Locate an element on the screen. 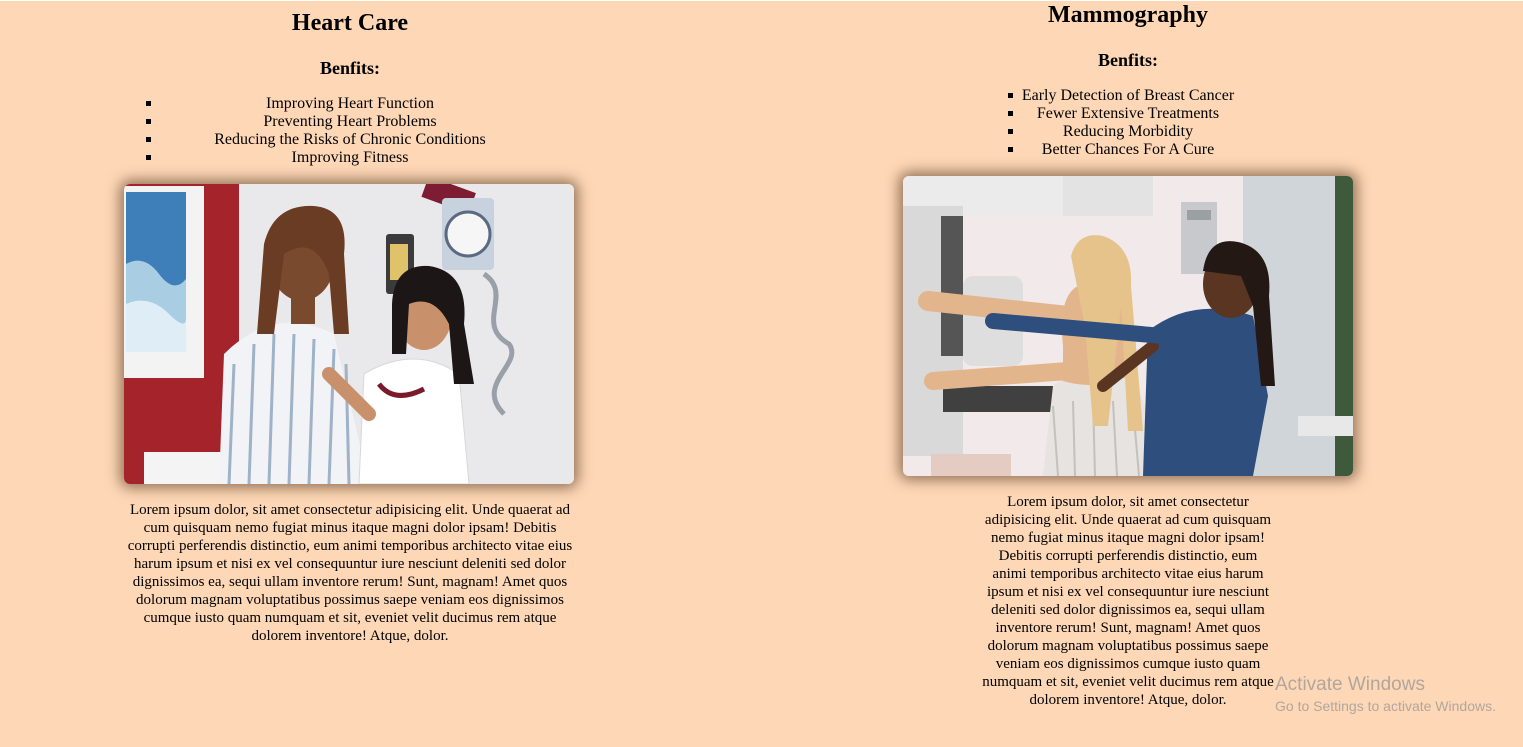  benefit-item: Preventing Heart Problems is located at coordinates (350, 122).